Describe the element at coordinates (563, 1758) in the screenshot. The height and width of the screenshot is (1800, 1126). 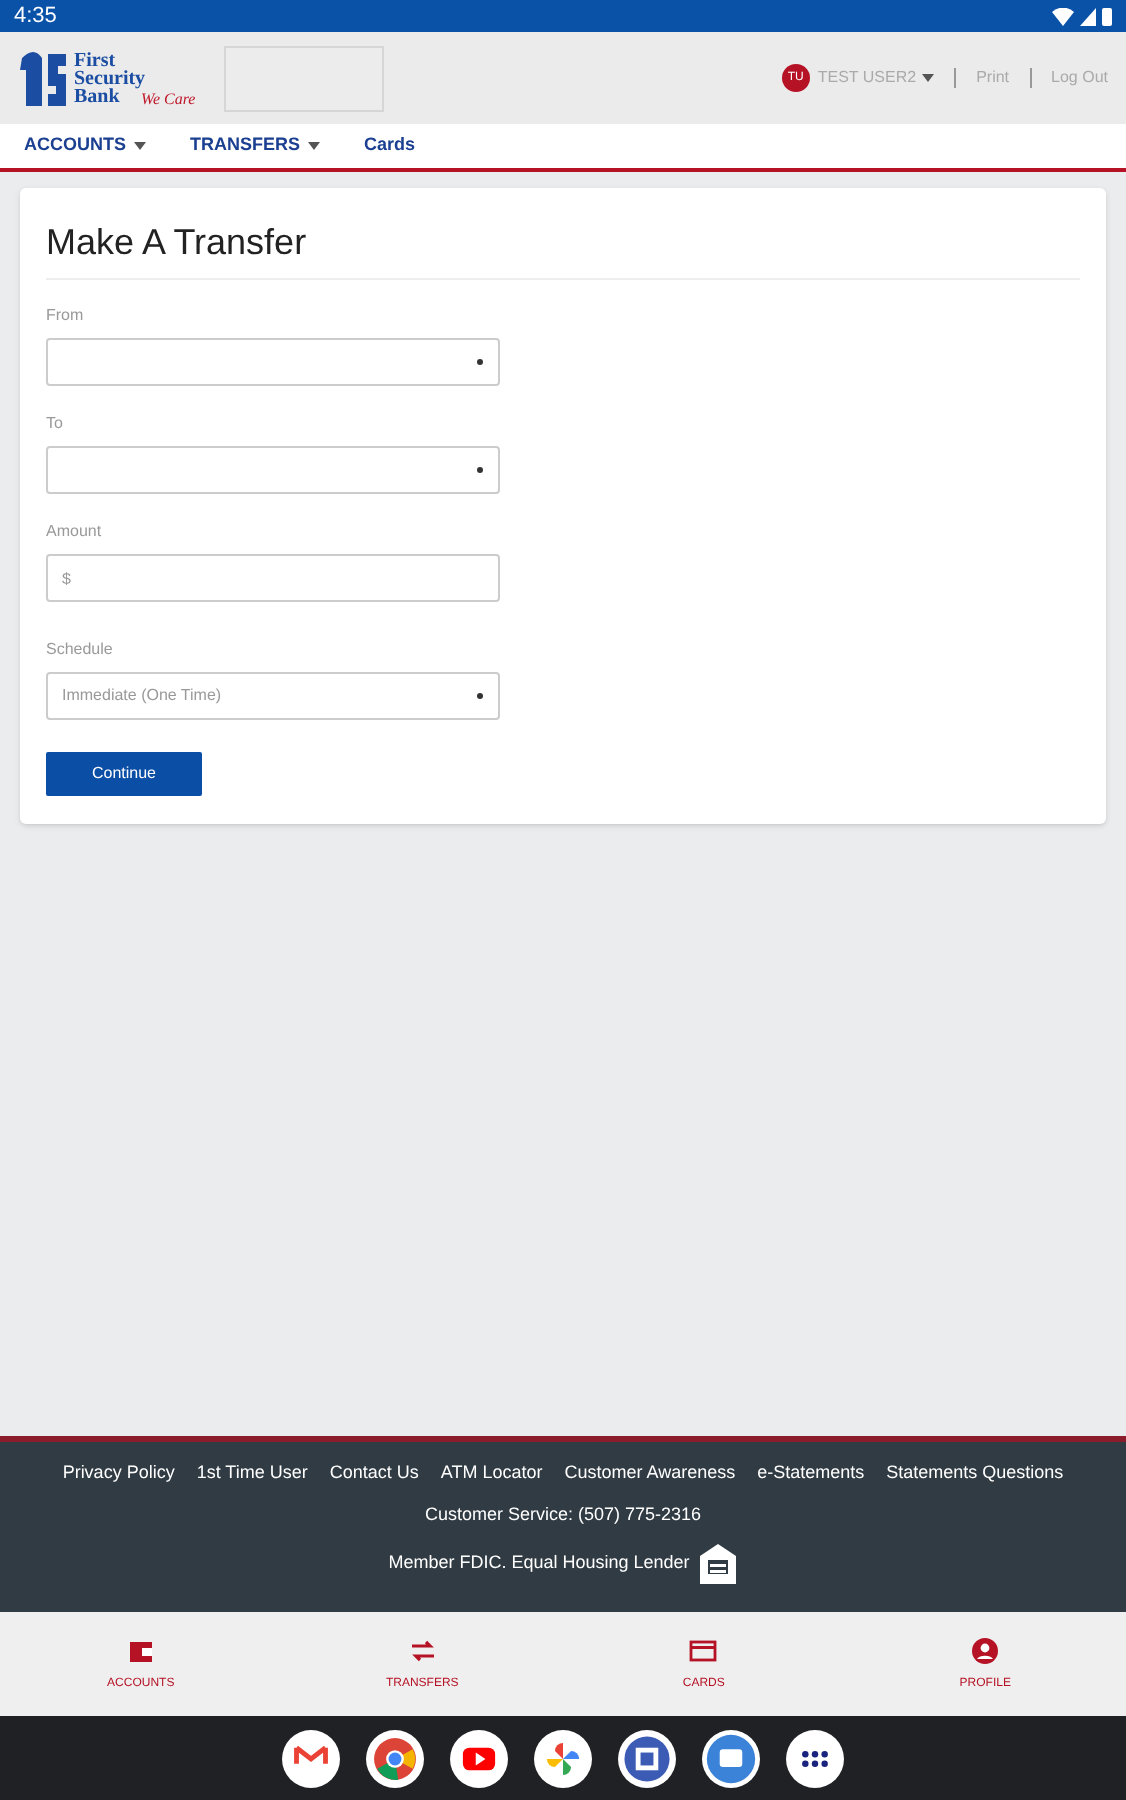
I see `photos-app-icon` at that location.